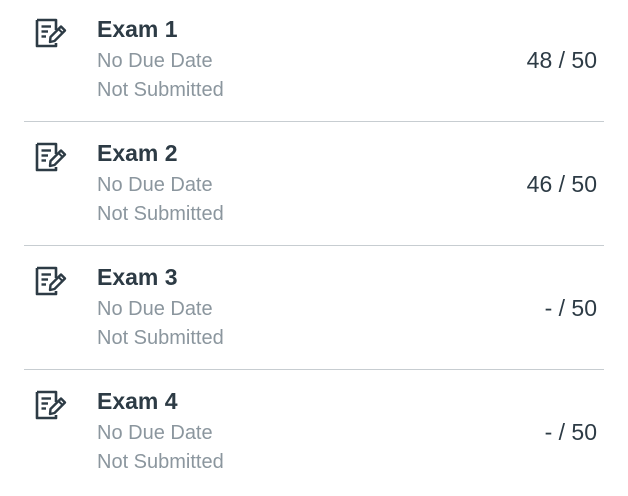 This screenshot has width=628, height=496. Describe the element at coordinates (137, 277) in the screenshot. I see `assignment-title: Exam 3` at that location.